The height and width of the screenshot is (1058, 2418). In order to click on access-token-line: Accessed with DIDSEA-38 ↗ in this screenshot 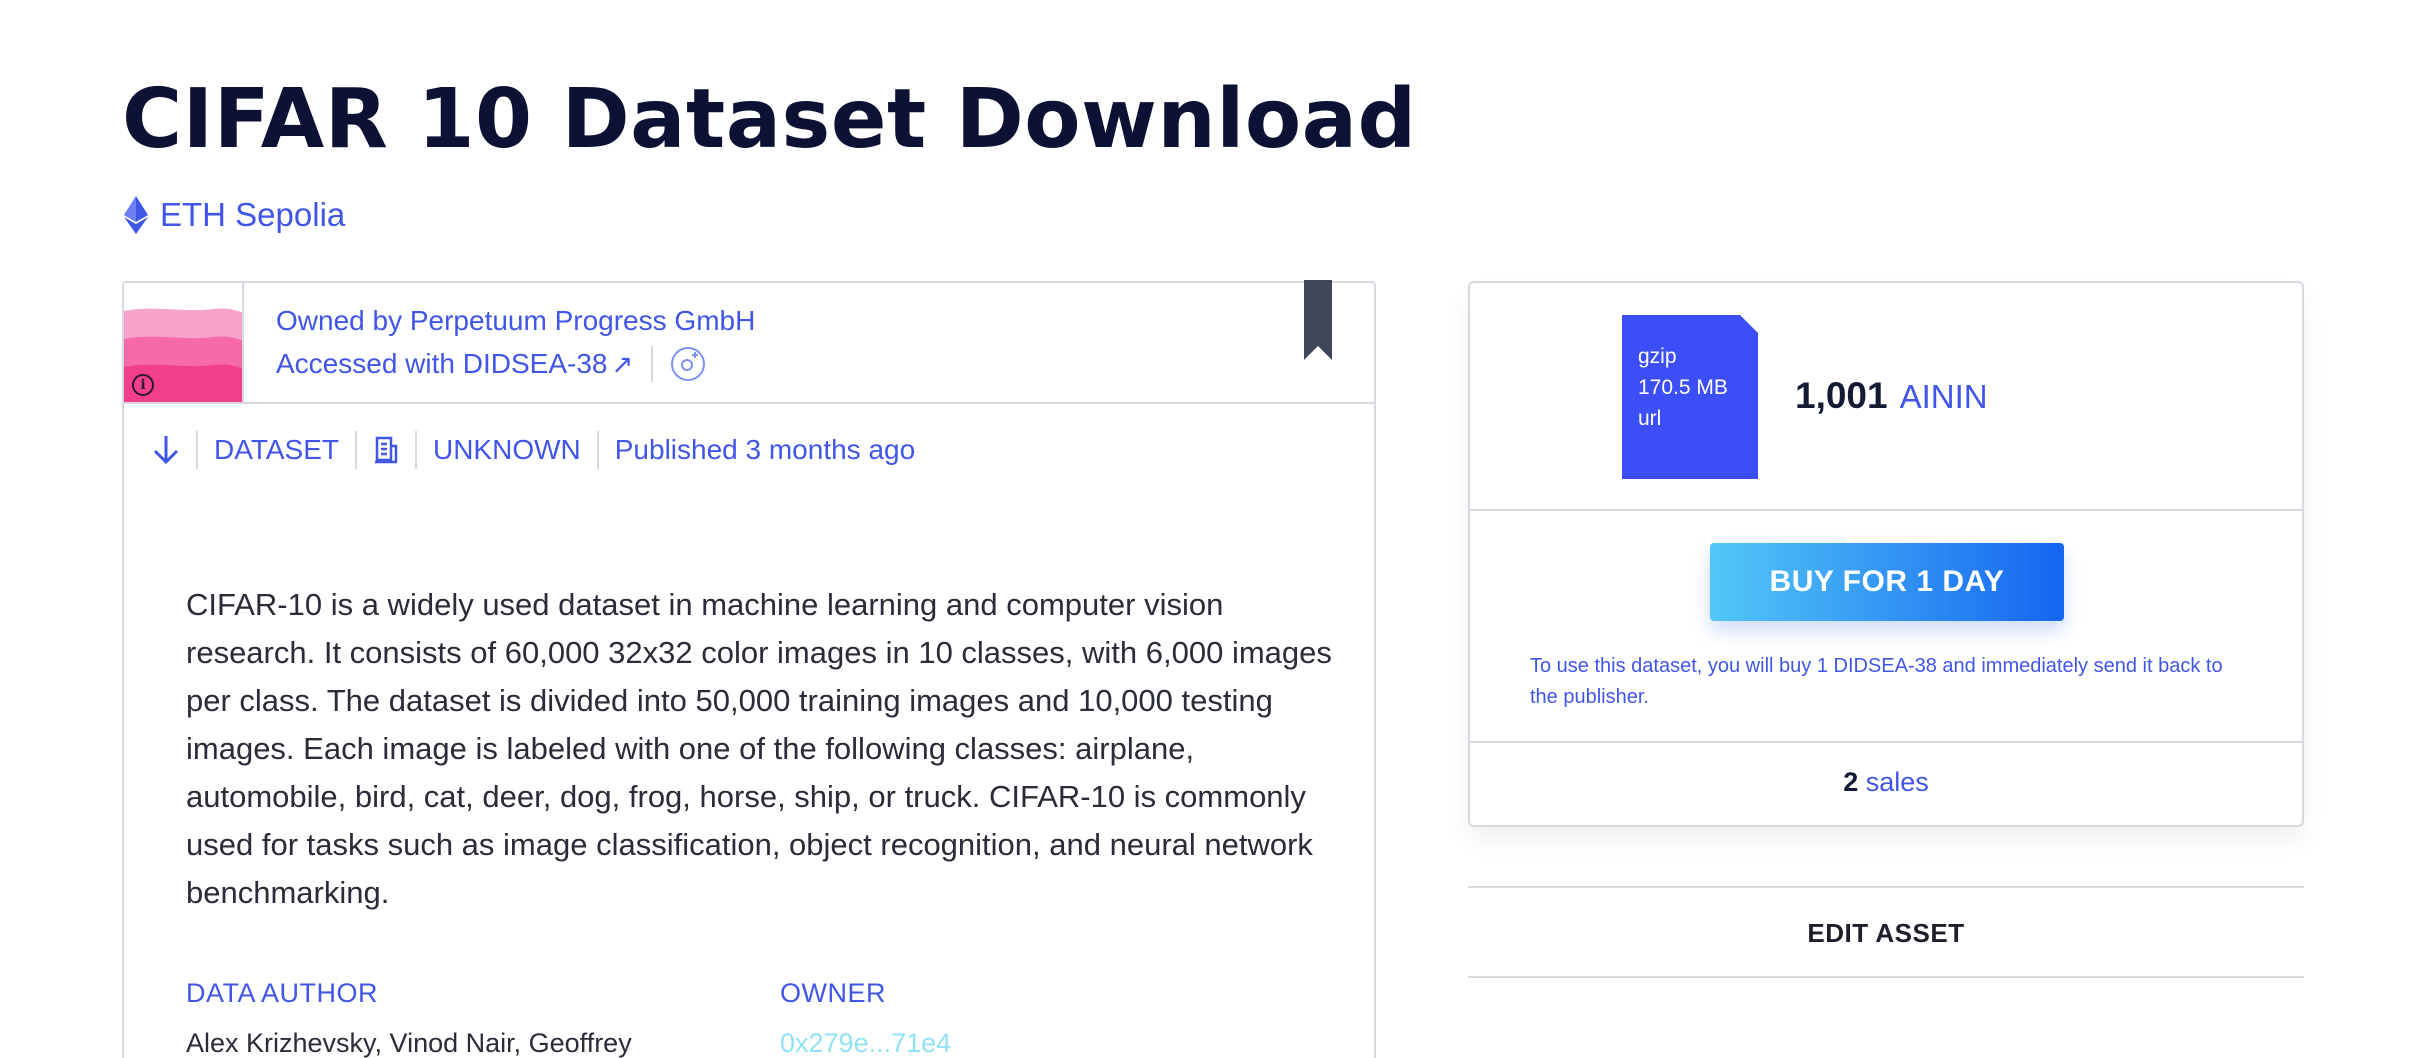, I will do `click(491, 364)`.